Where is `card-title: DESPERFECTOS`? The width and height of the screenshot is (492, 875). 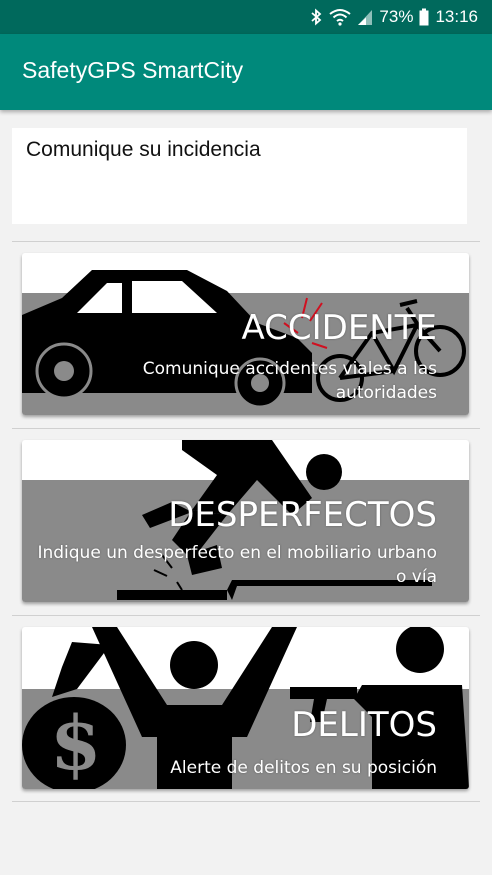
card-title: DESPERFECTOS is located at coordinates (302, 515).